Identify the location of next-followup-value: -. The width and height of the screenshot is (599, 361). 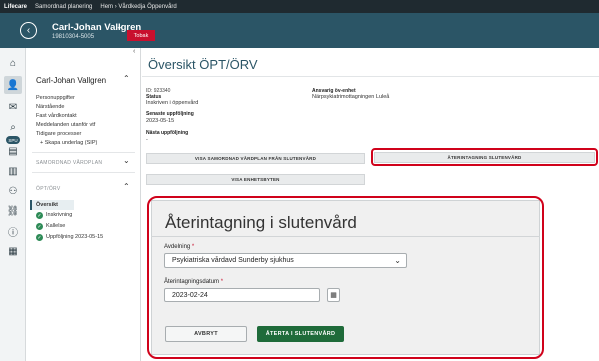
(147, 140).